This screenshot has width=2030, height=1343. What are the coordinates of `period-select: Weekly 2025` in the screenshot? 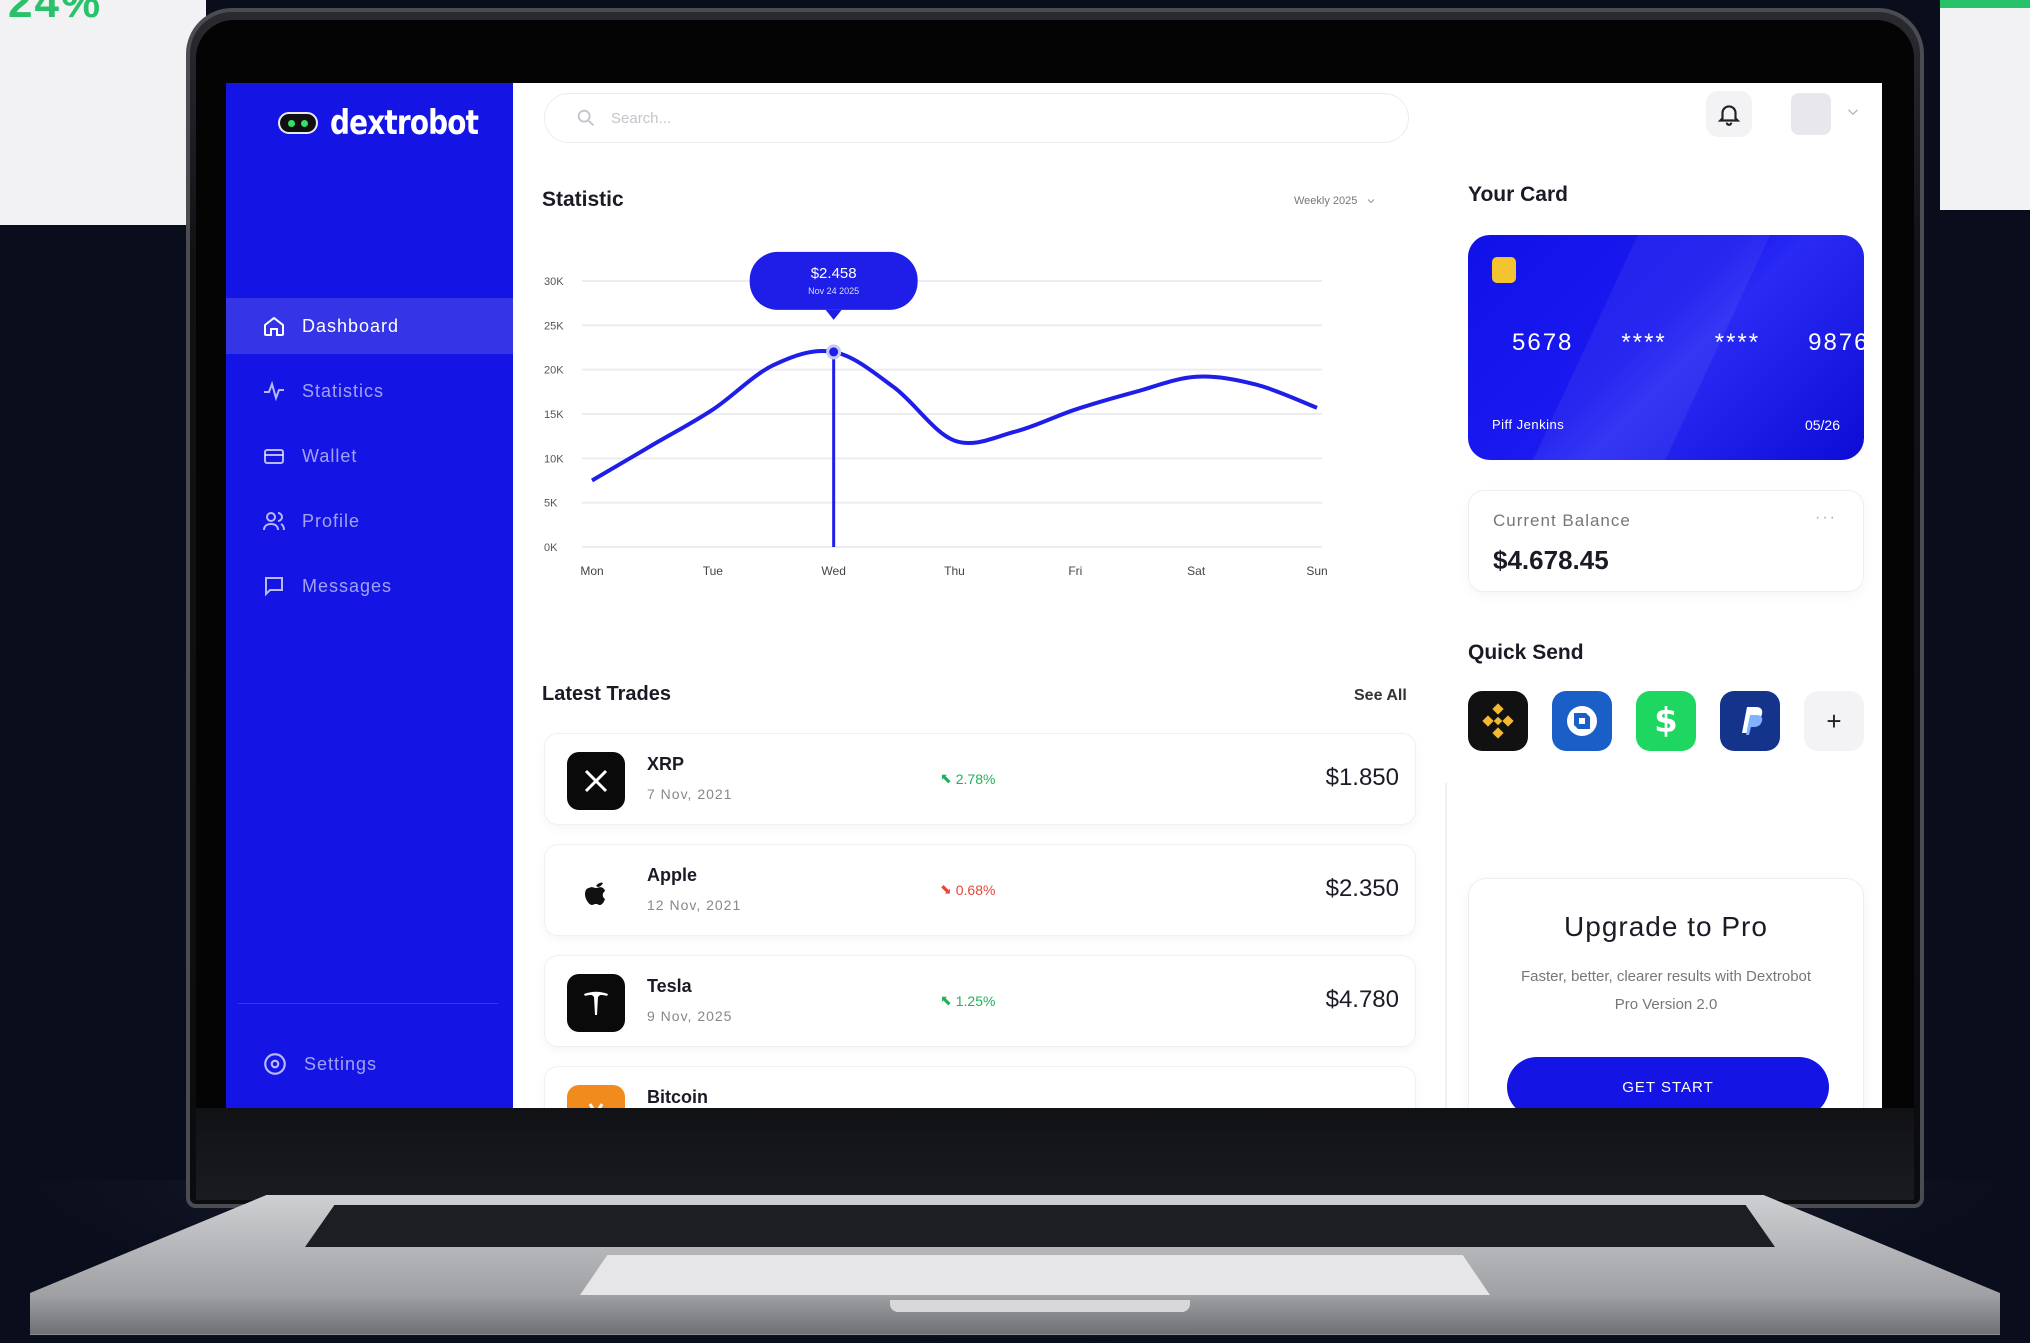 It's located at (1335, 201).